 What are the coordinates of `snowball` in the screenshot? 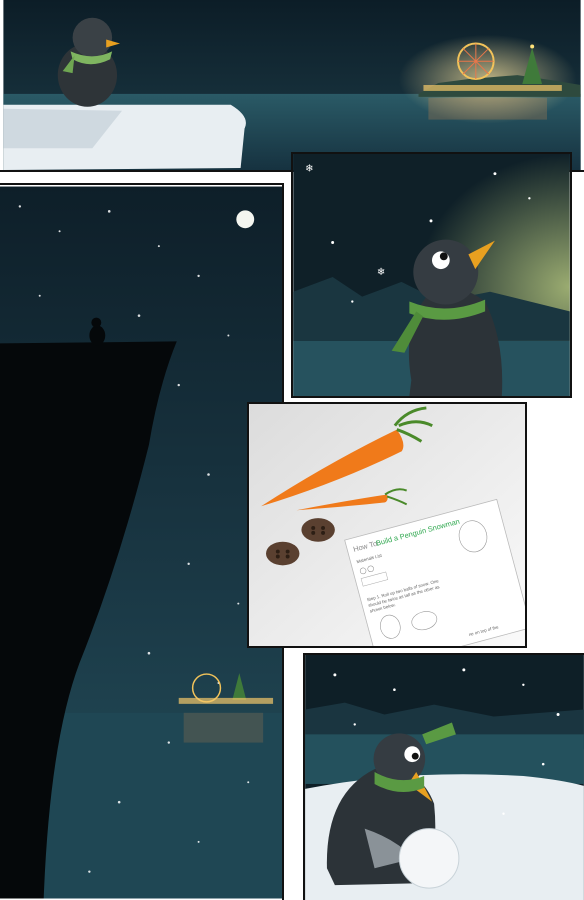 It's located at (429, 858).